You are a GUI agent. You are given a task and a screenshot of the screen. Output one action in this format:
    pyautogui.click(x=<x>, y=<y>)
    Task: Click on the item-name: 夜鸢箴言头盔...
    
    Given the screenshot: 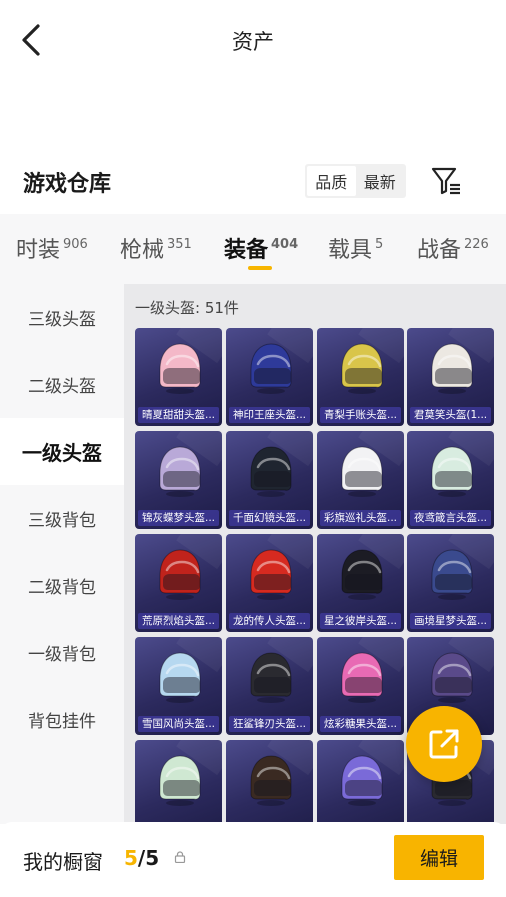 What is the action you would take?
    pyautogui.click(x=450, y=518)
    